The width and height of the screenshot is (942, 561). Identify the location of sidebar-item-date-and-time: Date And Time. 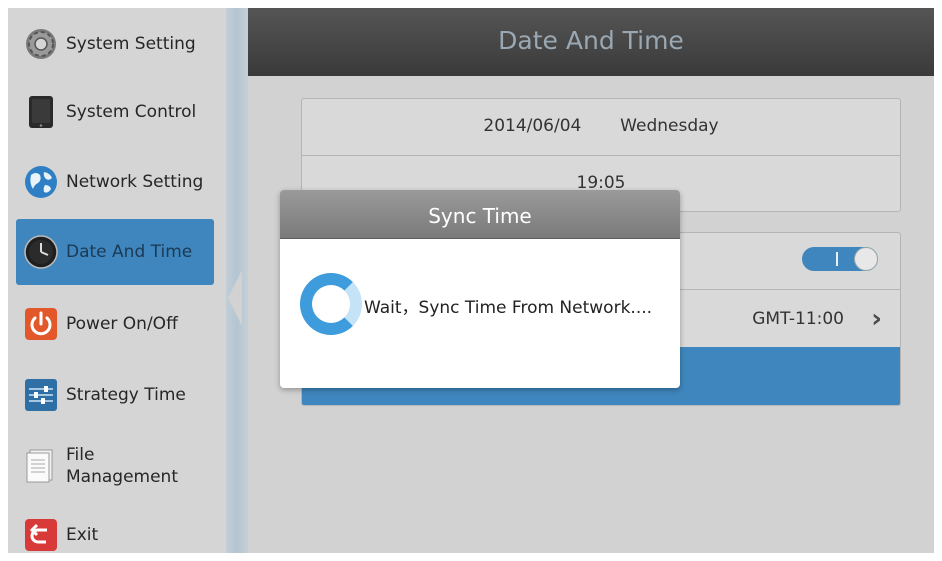
(115, 252).